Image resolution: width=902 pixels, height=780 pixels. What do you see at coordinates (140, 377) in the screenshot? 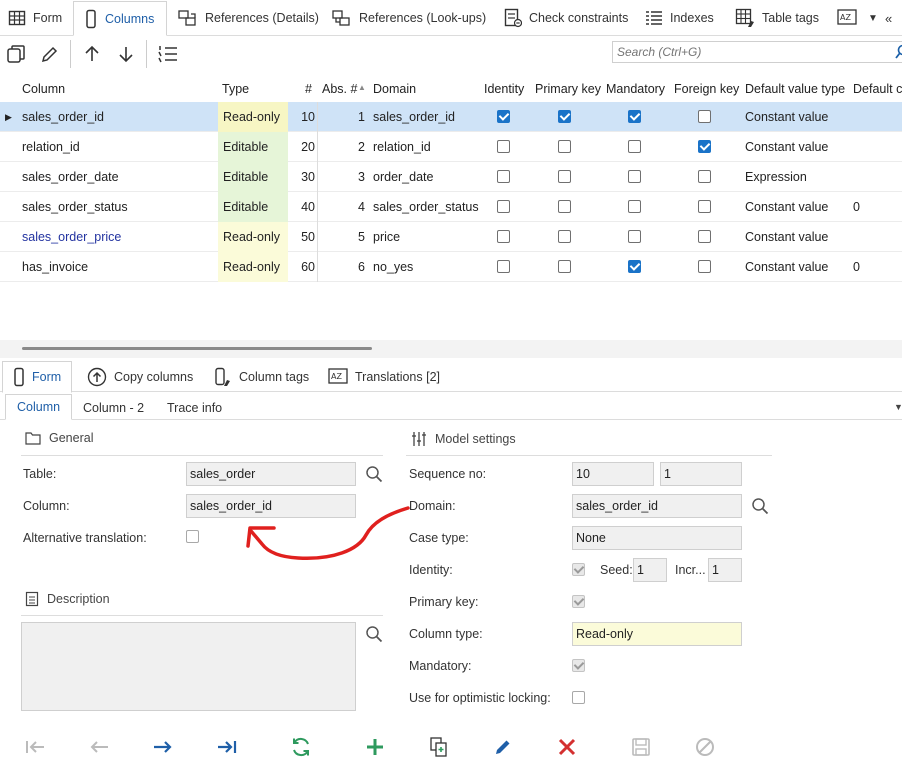
I see `tab-copy-columns: Copy columns` at bounding box center [140, 377].